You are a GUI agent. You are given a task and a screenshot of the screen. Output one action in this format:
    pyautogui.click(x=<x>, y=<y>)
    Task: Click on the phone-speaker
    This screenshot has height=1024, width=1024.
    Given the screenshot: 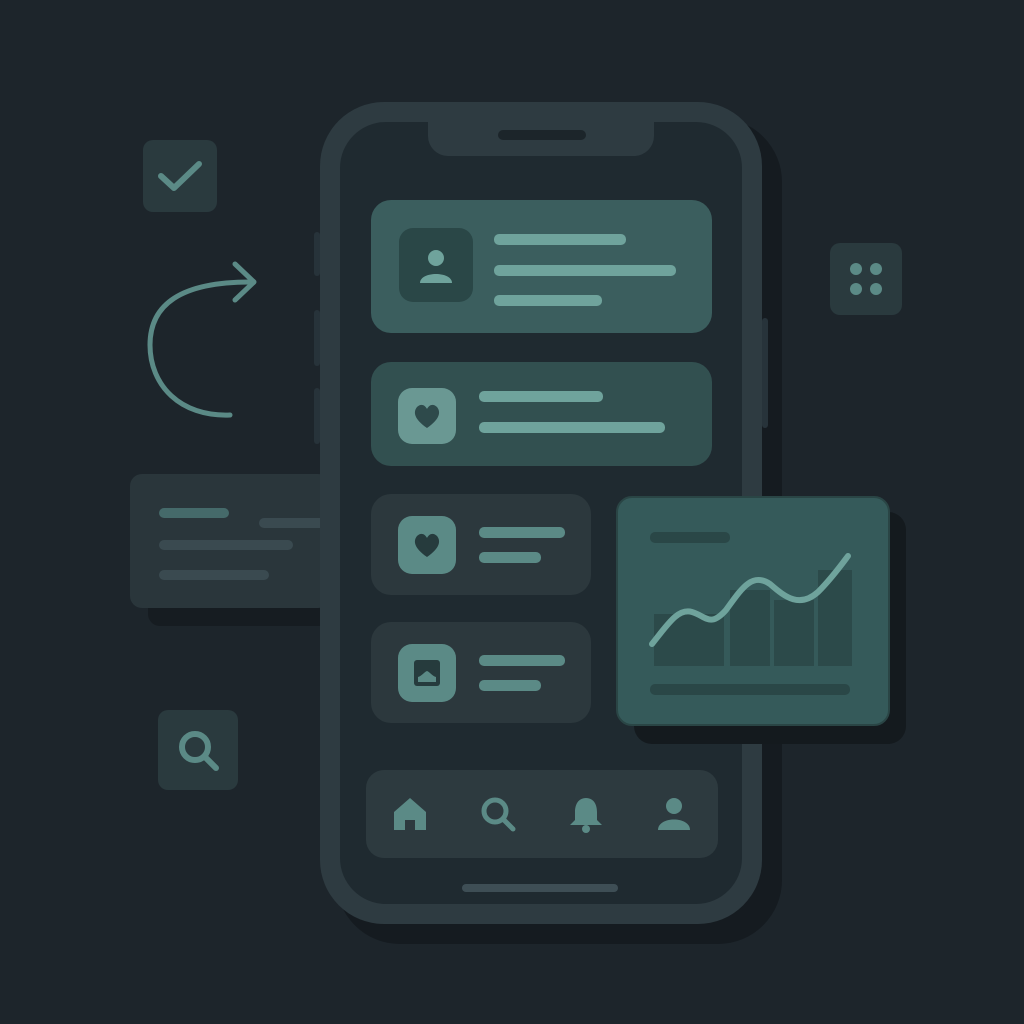 What is the action you would take?
    pyautogui.click(x=542, y=135)
    